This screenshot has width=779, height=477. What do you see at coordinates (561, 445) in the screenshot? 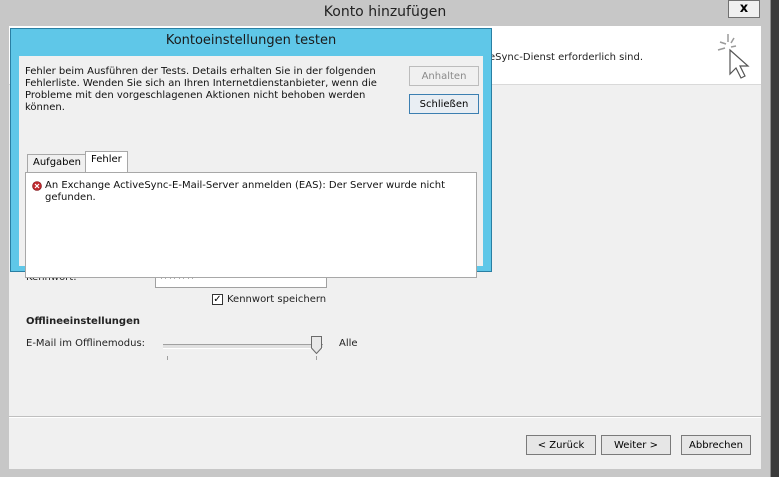
I see `back-button: < Zurück` at bounding box center [561, 445].